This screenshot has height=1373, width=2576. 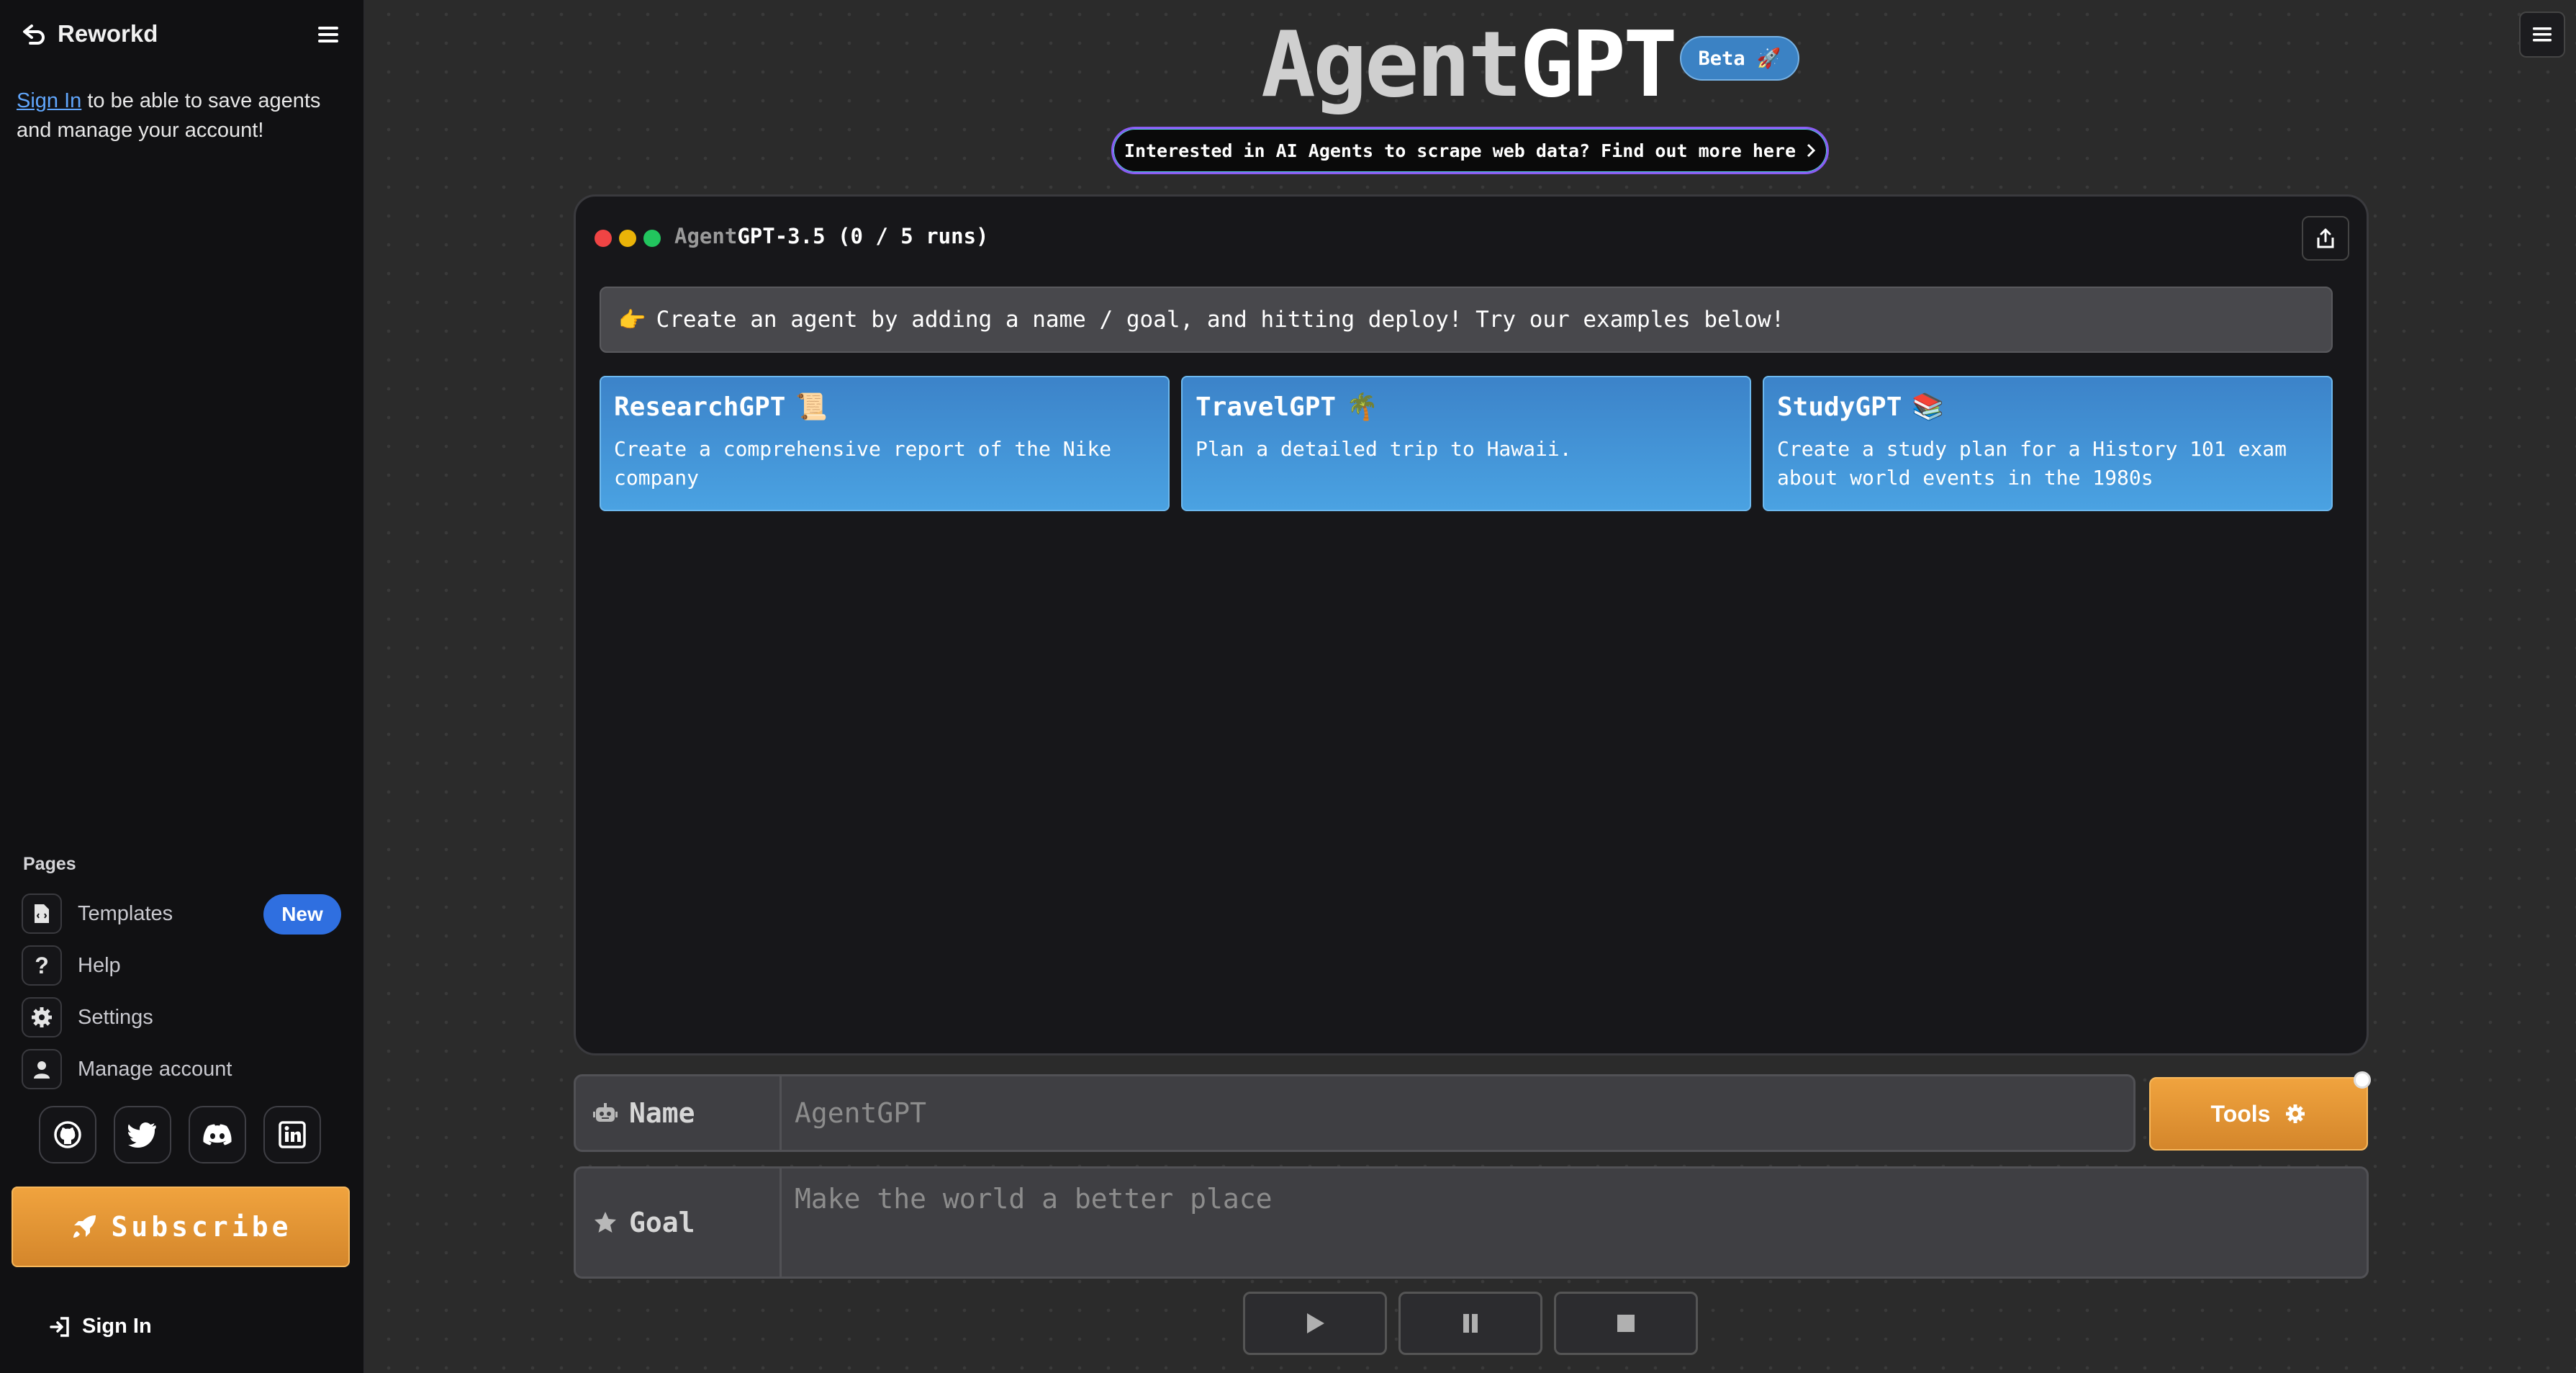 I want to click on sidebar-item-help: ? Help, so click(x=182, y=965).